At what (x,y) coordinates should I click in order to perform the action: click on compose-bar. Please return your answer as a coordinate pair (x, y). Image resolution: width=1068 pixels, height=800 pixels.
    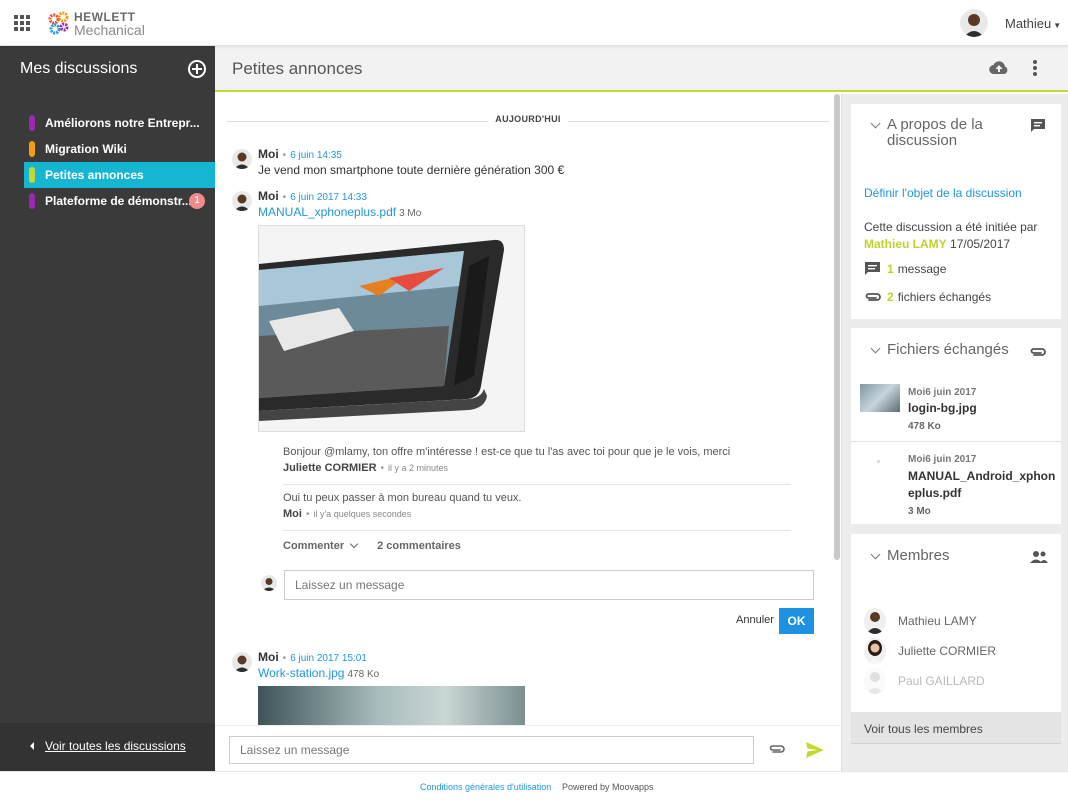
    Looking at the image, I should click on (528, 748).